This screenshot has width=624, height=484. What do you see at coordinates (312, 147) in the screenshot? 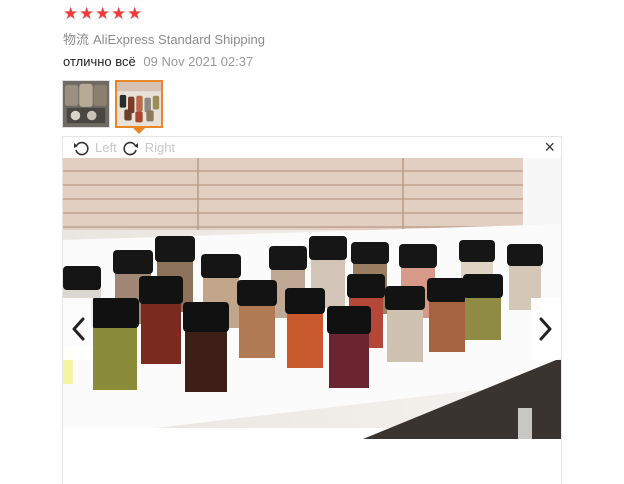
I see `viewer-toolbar: Left Right ×` at bounding box center [312, 147].